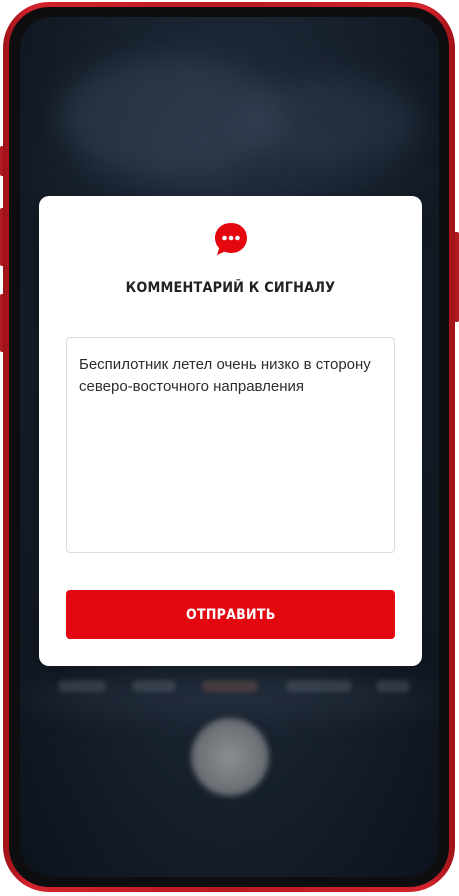  What do you see at coordinates (230, 288) in the screenshot?
I see `dialog-title: КОММЕНТАРИЙ К СИГНАЛУ` at bounding box center [230, 288].